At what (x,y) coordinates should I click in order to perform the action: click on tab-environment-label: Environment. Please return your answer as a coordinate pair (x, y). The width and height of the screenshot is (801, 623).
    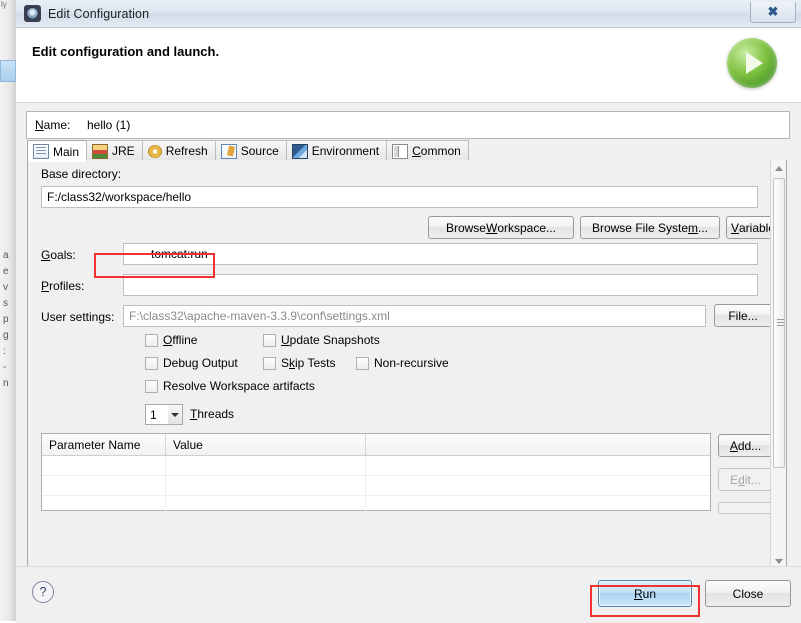
    Looking at the image, I should click on (345, 151).